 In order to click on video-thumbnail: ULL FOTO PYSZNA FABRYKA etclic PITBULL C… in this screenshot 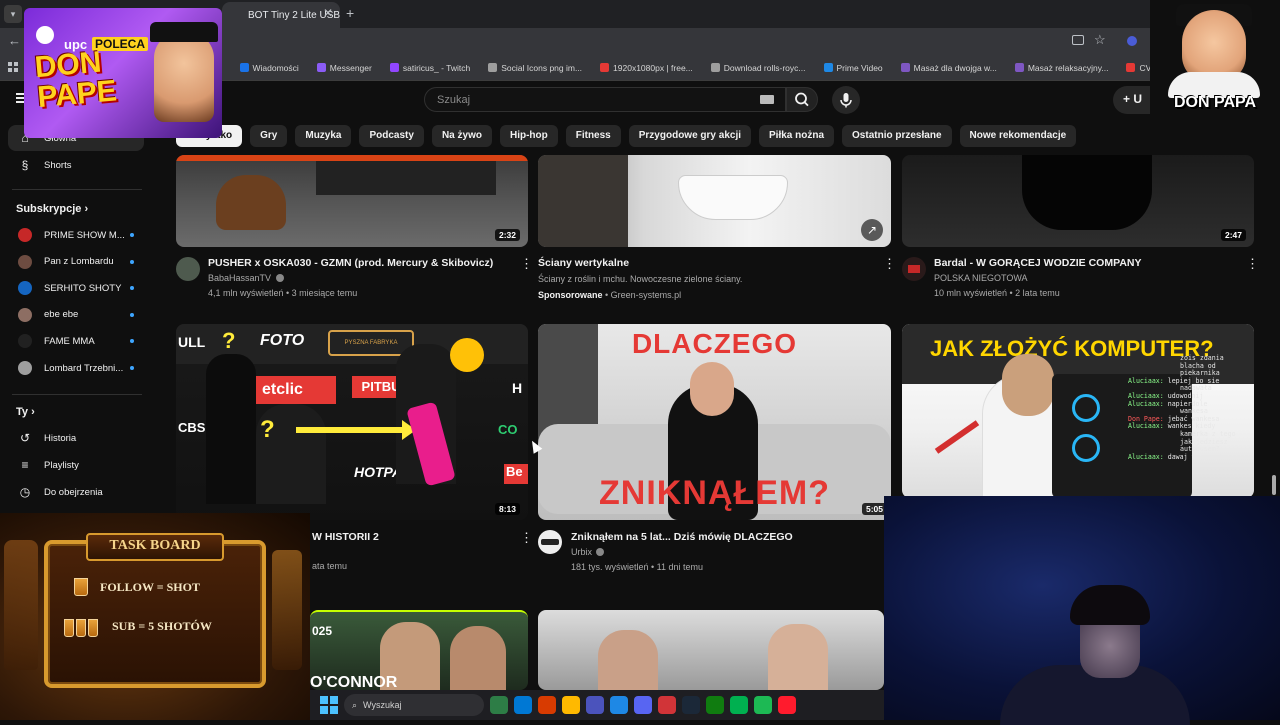, I will do `click(352, 422)`.